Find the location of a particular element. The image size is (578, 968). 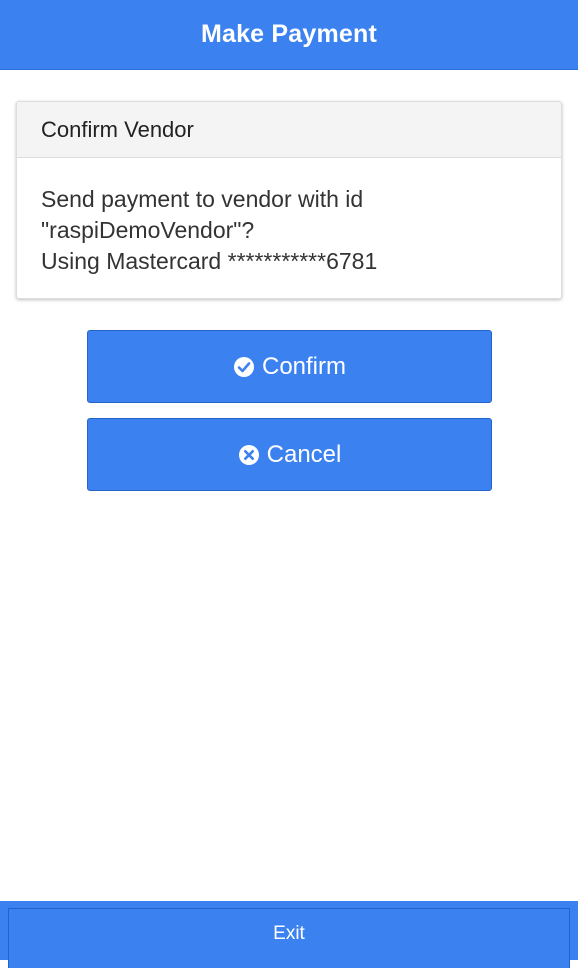

exit-button: Exit is located at coordinates (289, 938).